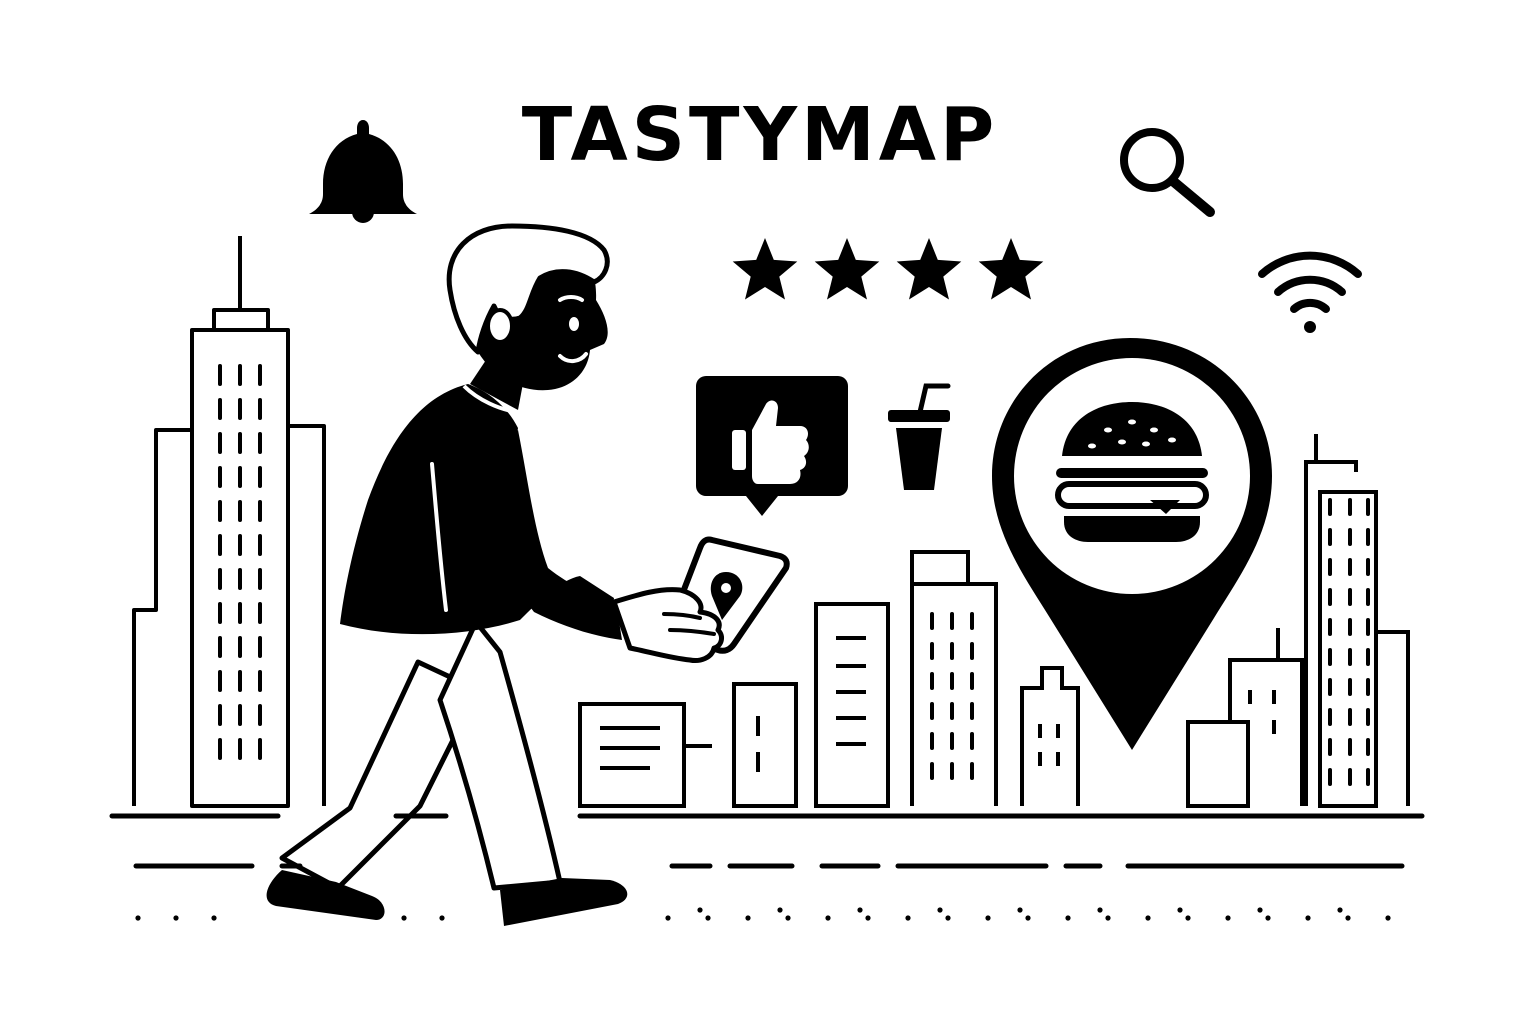 Image resolution: width=1536 pixels, height=1024 pixels. I want to click on skyline-left, so click(229, 522).